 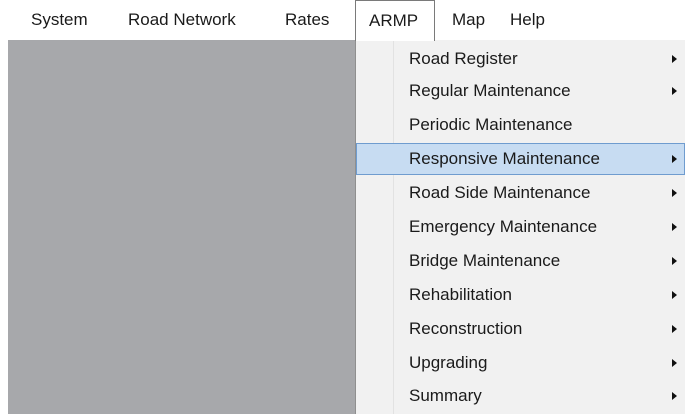 I want to click on menu-item-emergency-maintenance: Emergency Maintenance, so click(x=521, y=227).